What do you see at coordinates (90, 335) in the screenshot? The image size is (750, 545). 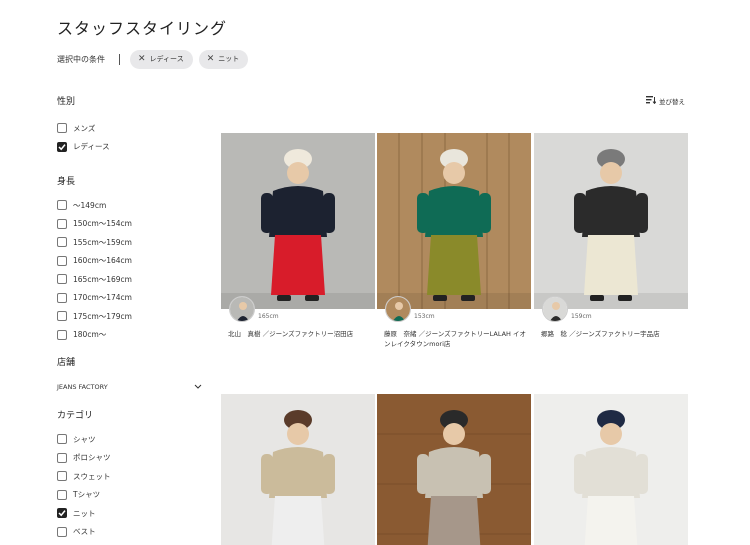 I see `option-label: 180cm～` at bounding box center [90, 335].